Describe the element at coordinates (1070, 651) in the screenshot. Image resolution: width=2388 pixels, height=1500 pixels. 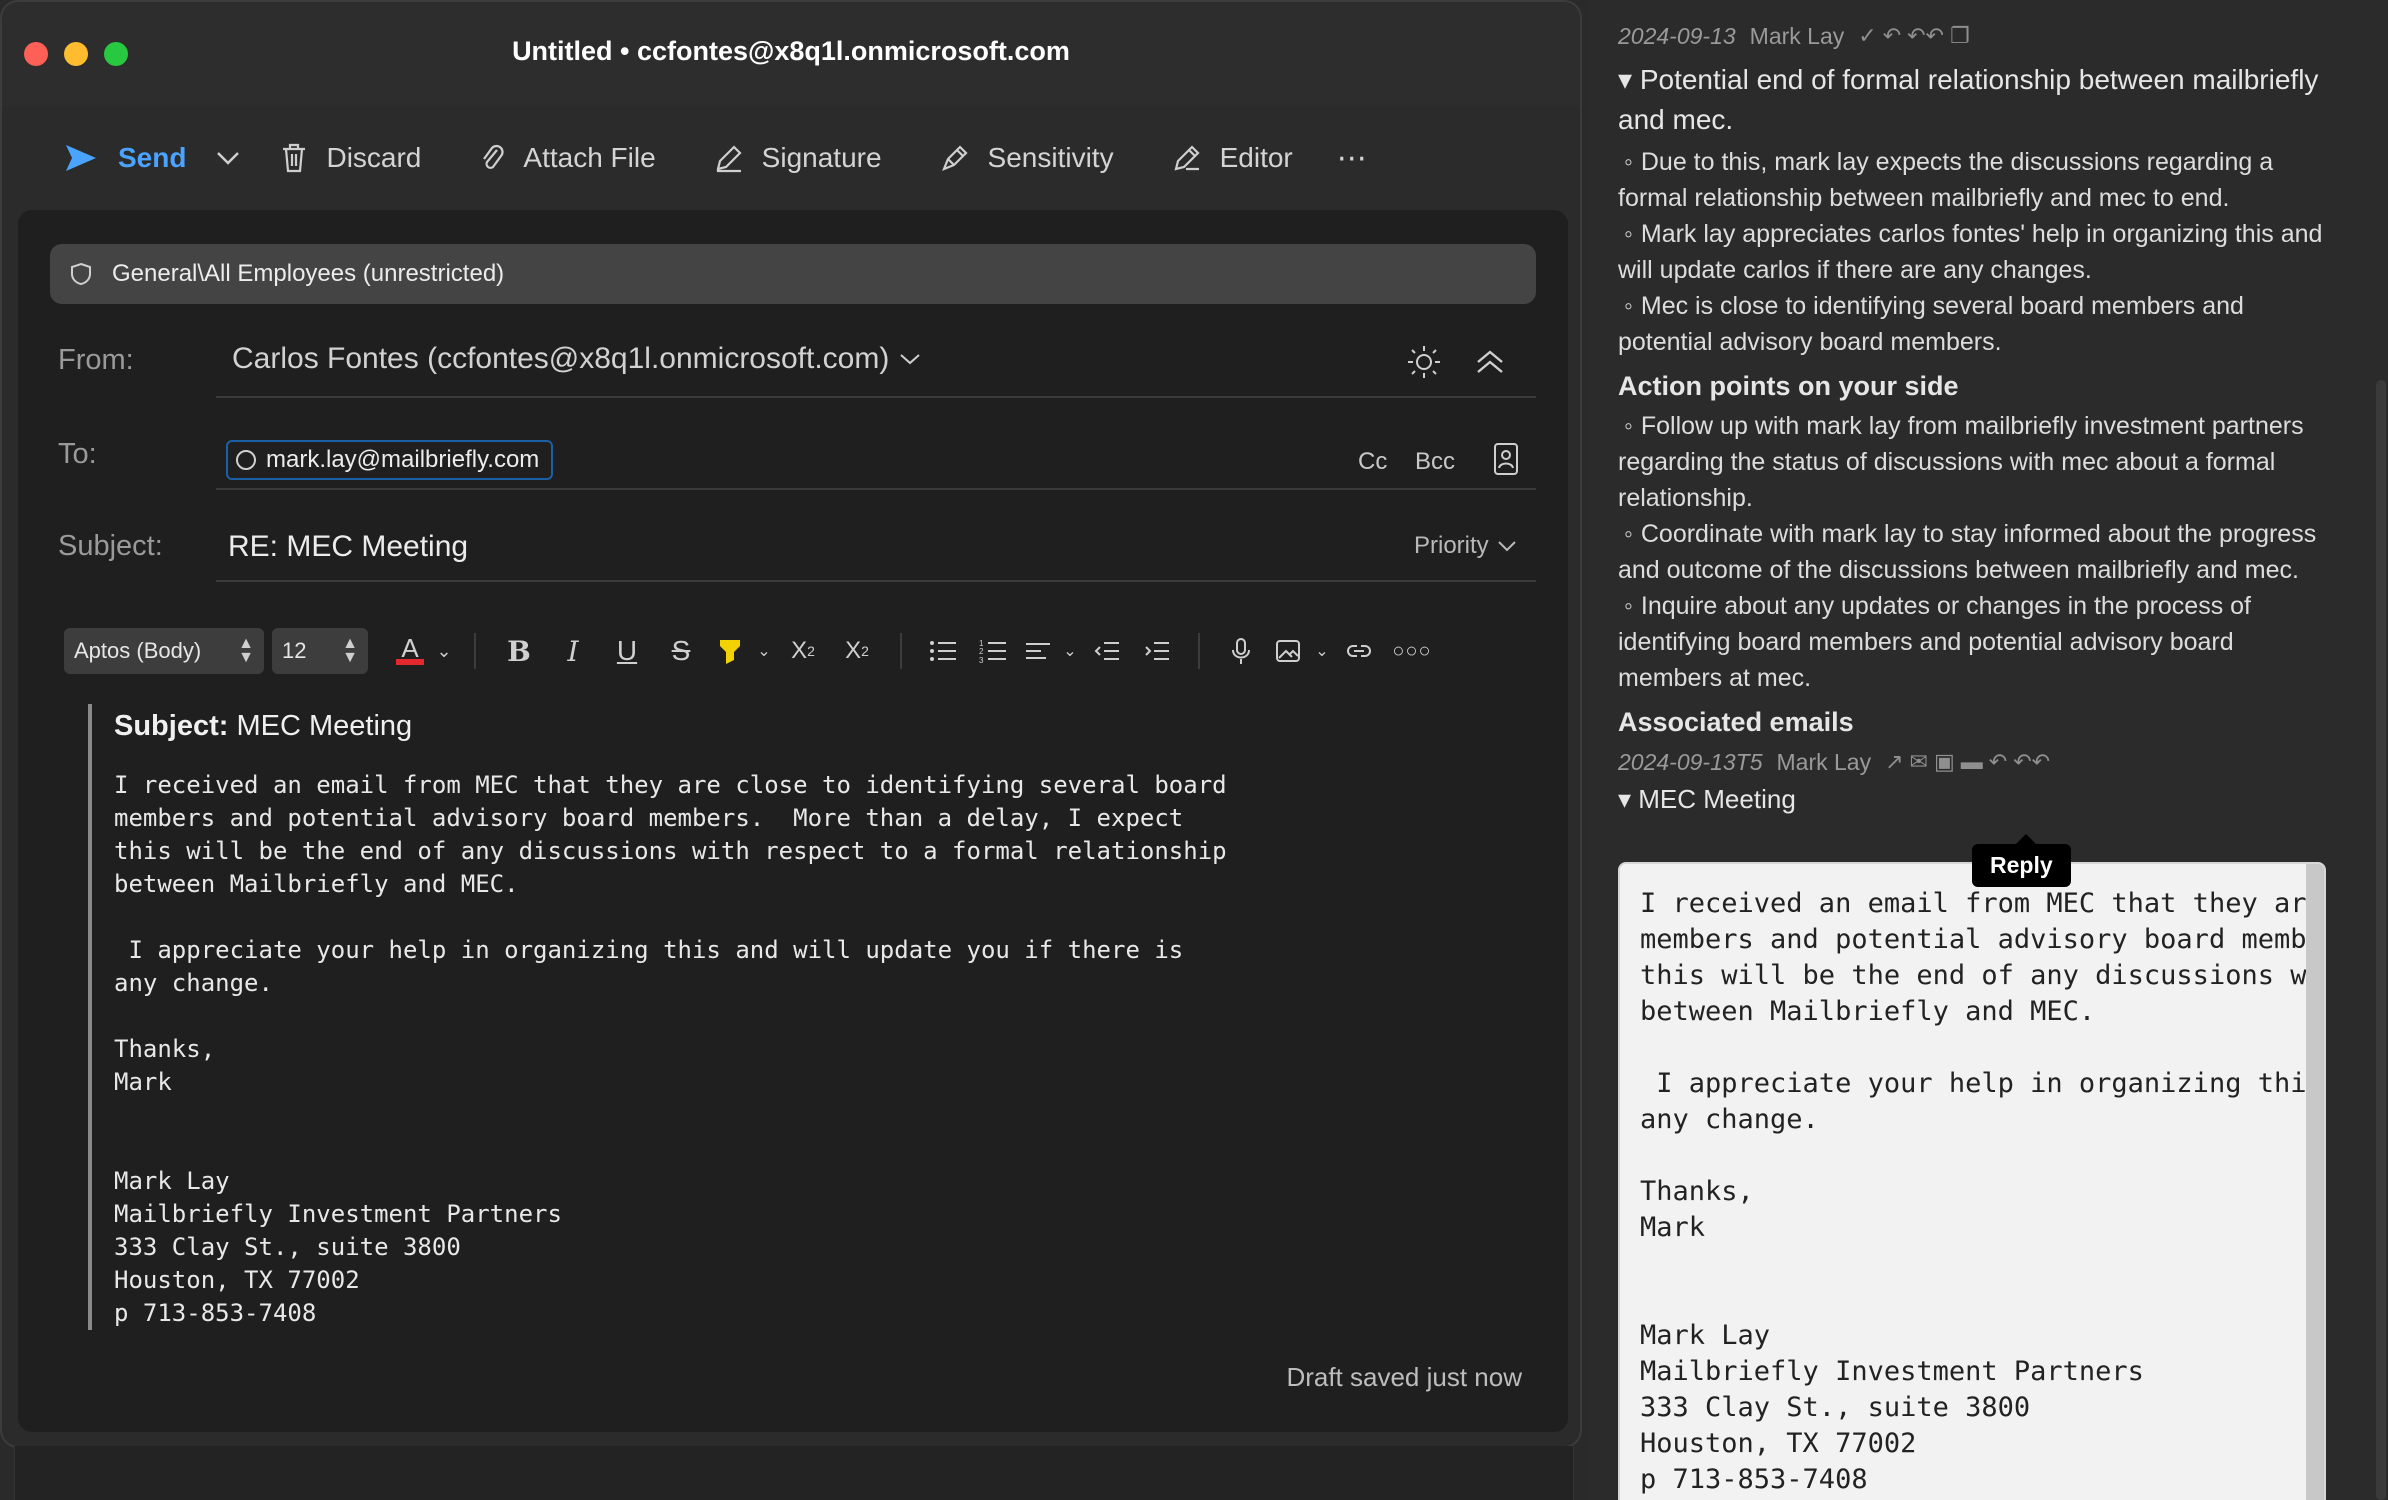
I see `align-dropdown: ⌄` at that location.